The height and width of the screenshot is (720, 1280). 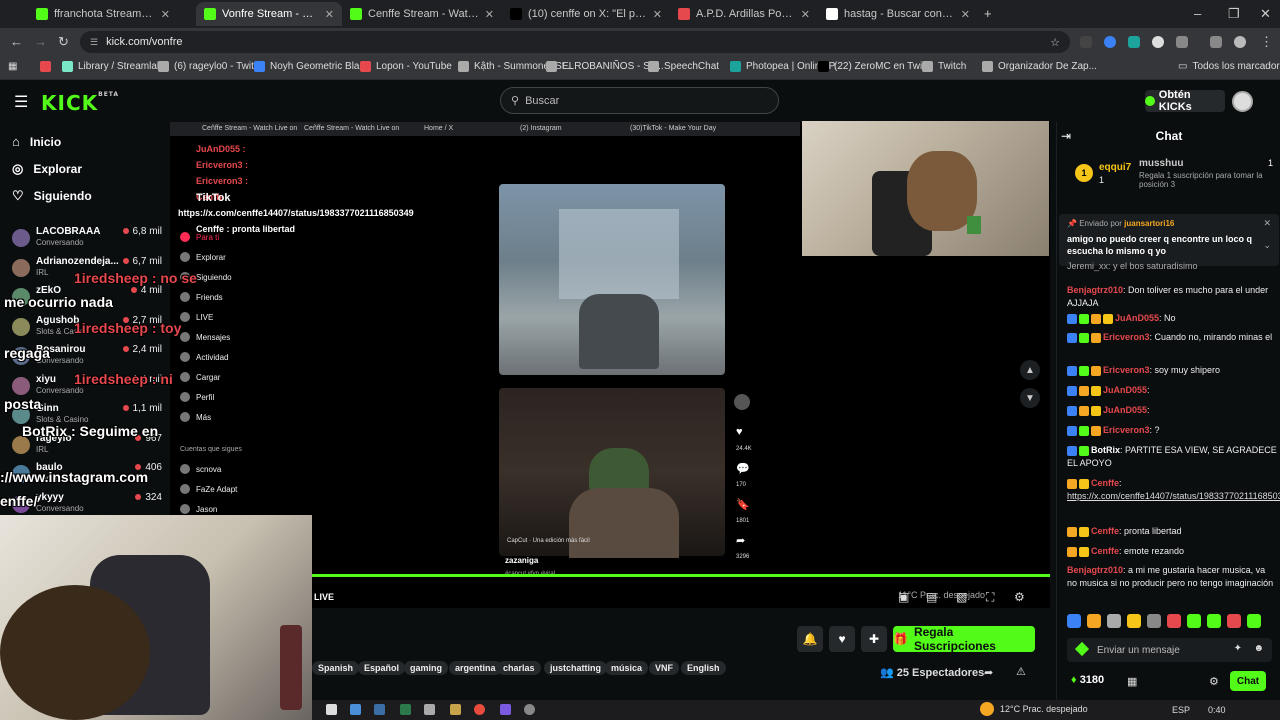 I want to click on sidebar-nav-explorar: ◎ Explorar, so click(x=47, y=169).